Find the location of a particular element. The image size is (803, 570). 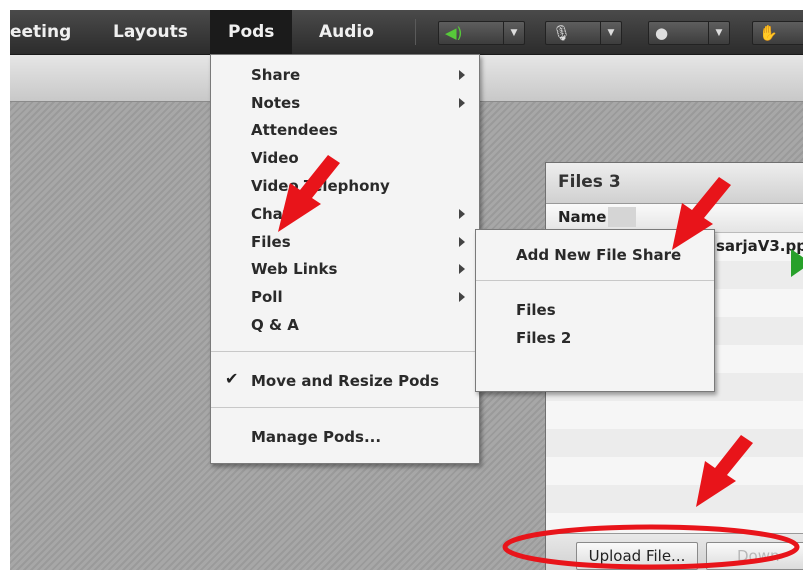

microphone-icon: 🎙 is located at coordinates (562, 33).